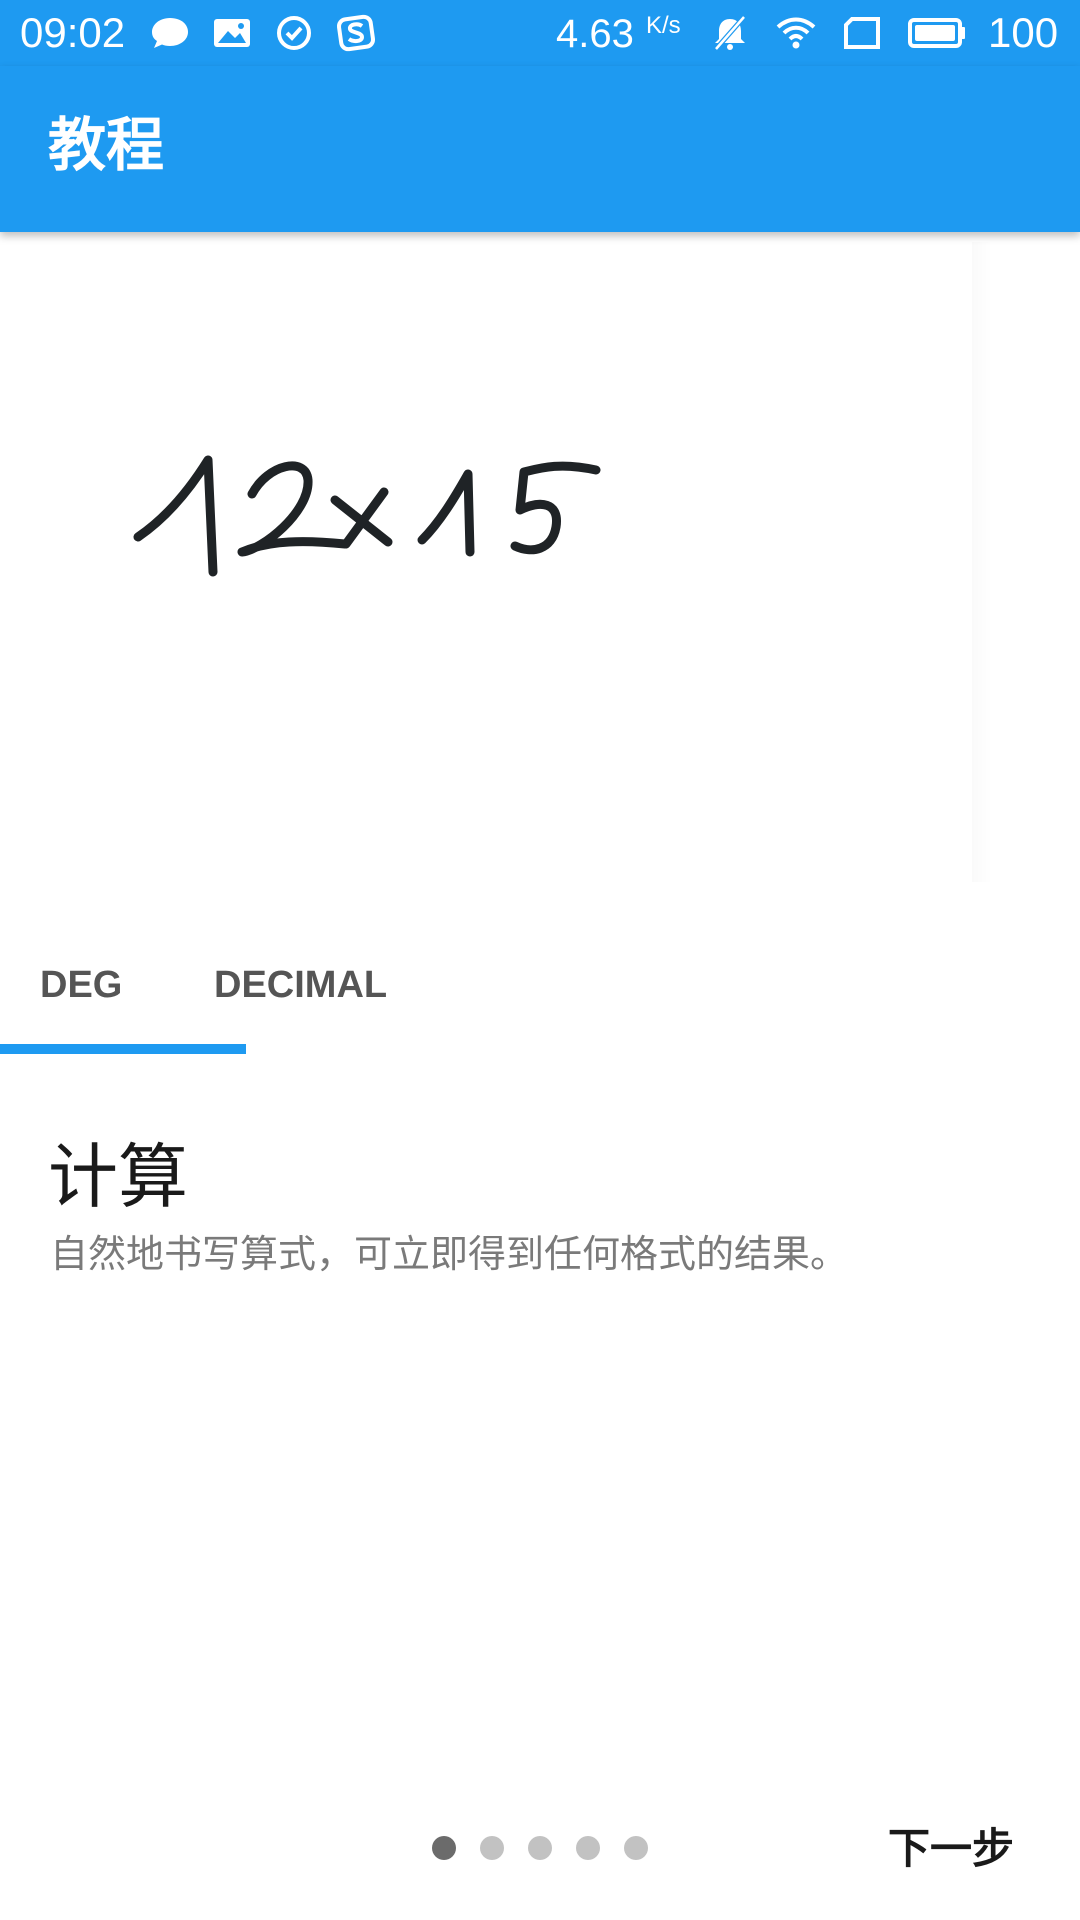  What do you see at coordinates (300, 985) in the screenshot?
I see `tab-decimal: DECIMAL` at bounding box center [300, 985].